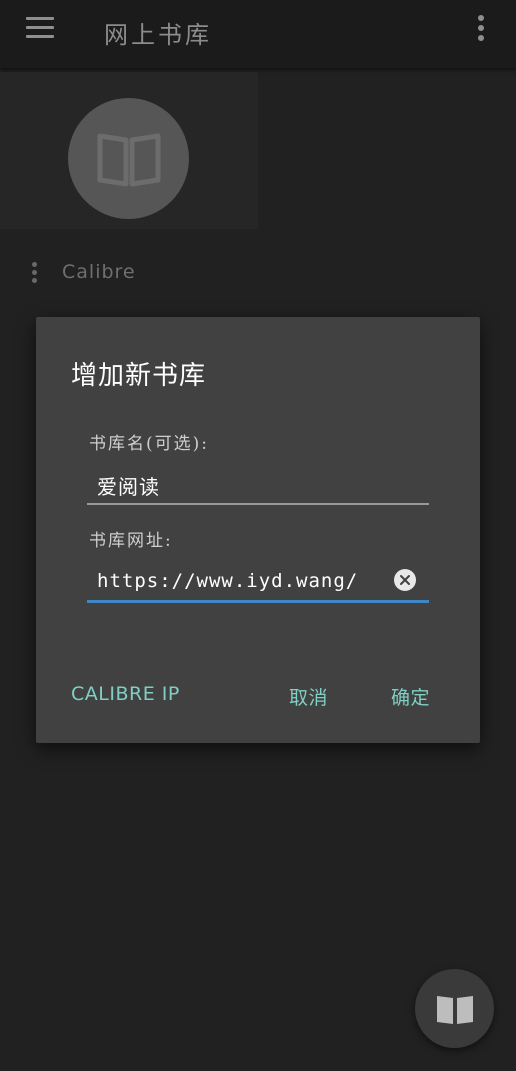  What do you see at coordinates (410, 696) in the screenshot?
I see `confirm-button: 确定` at bounding box center [410, 696].